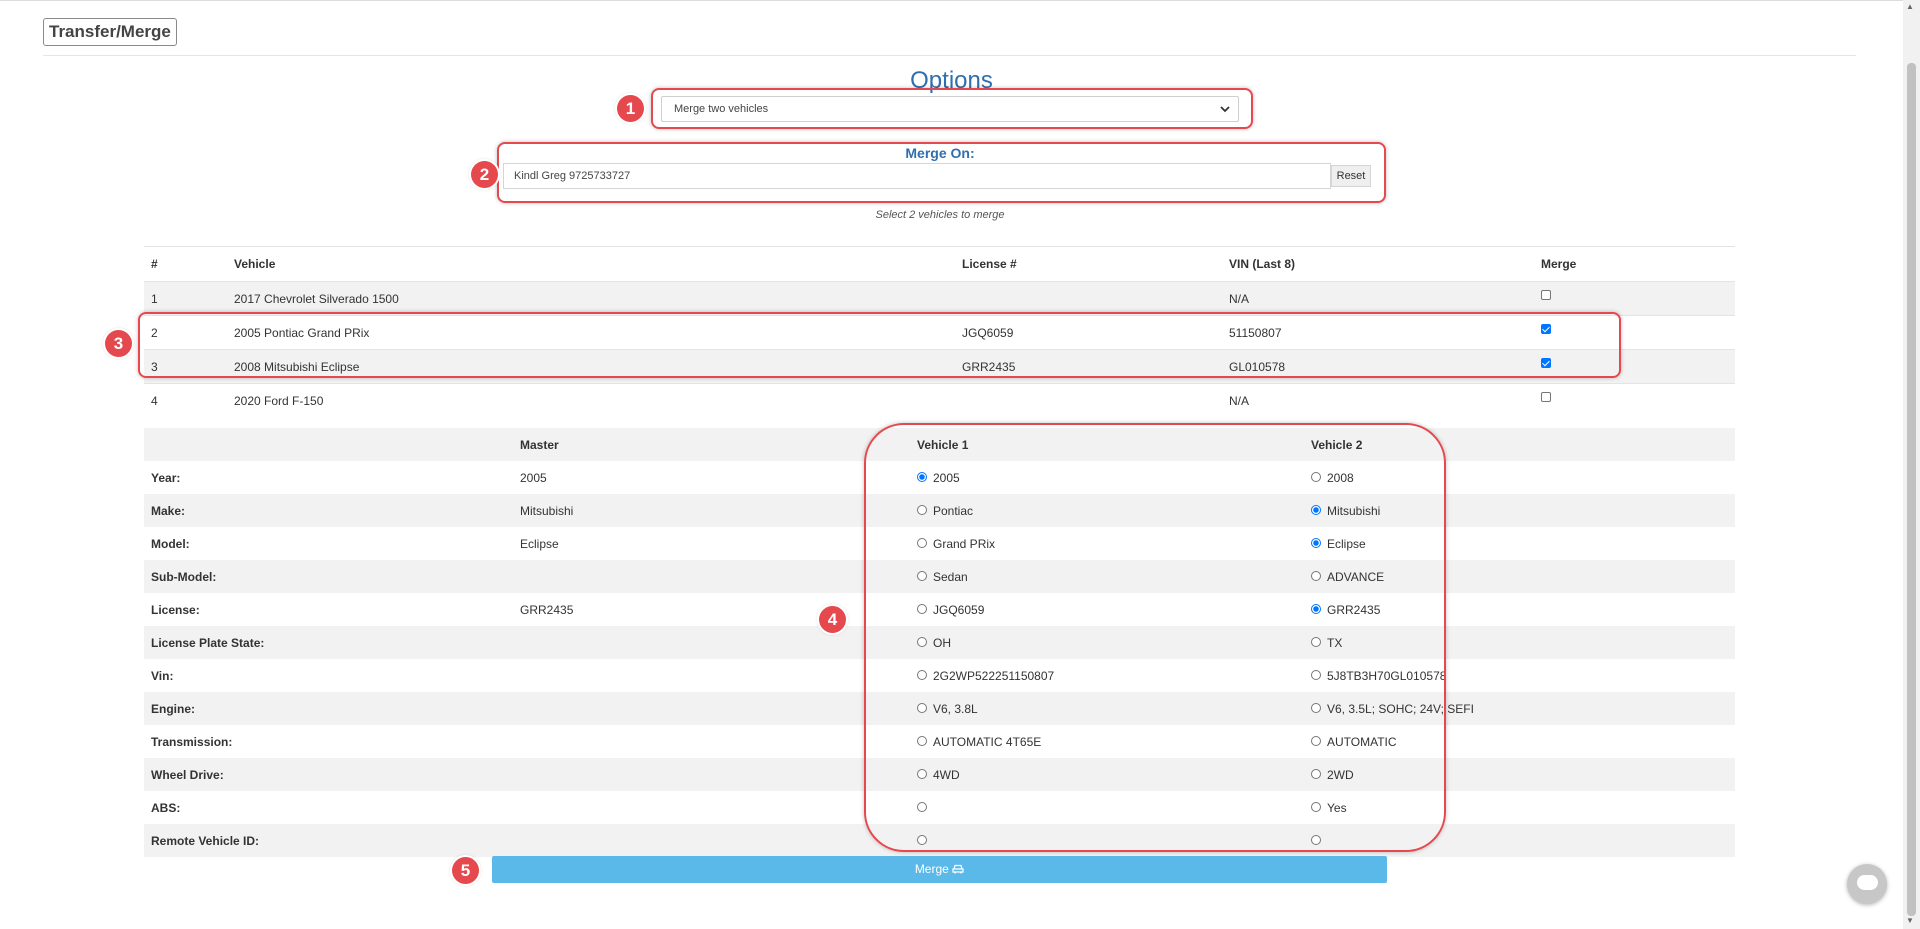 The height and width of the screenshot is (929, 1920). What do you see at coordinates (940, 153) in the screenshot?
I see `merge-on-label: Merge On:` at bounding box center [940, 153].